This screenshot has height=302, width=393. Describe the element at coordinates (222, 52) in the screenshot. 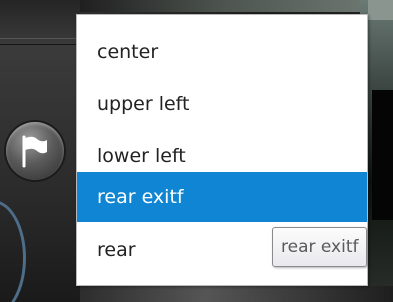

I see `menu-item-center: center` at that location.